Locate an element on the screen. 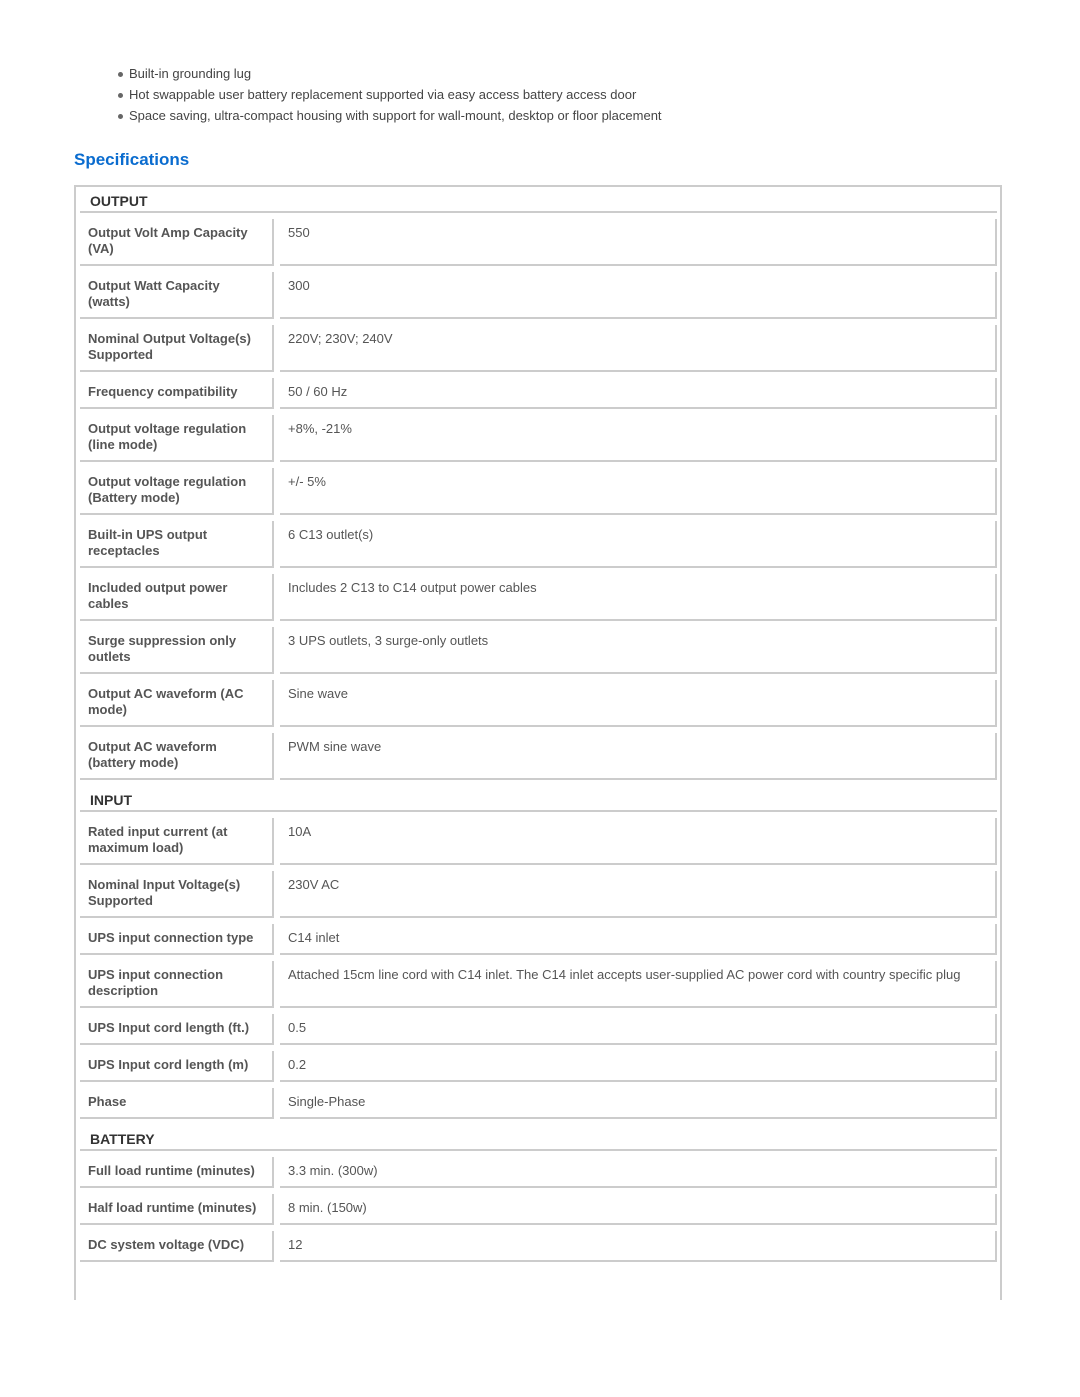  spec-label: Full load runtime (minutes) is located at coordinates (177, 1172).